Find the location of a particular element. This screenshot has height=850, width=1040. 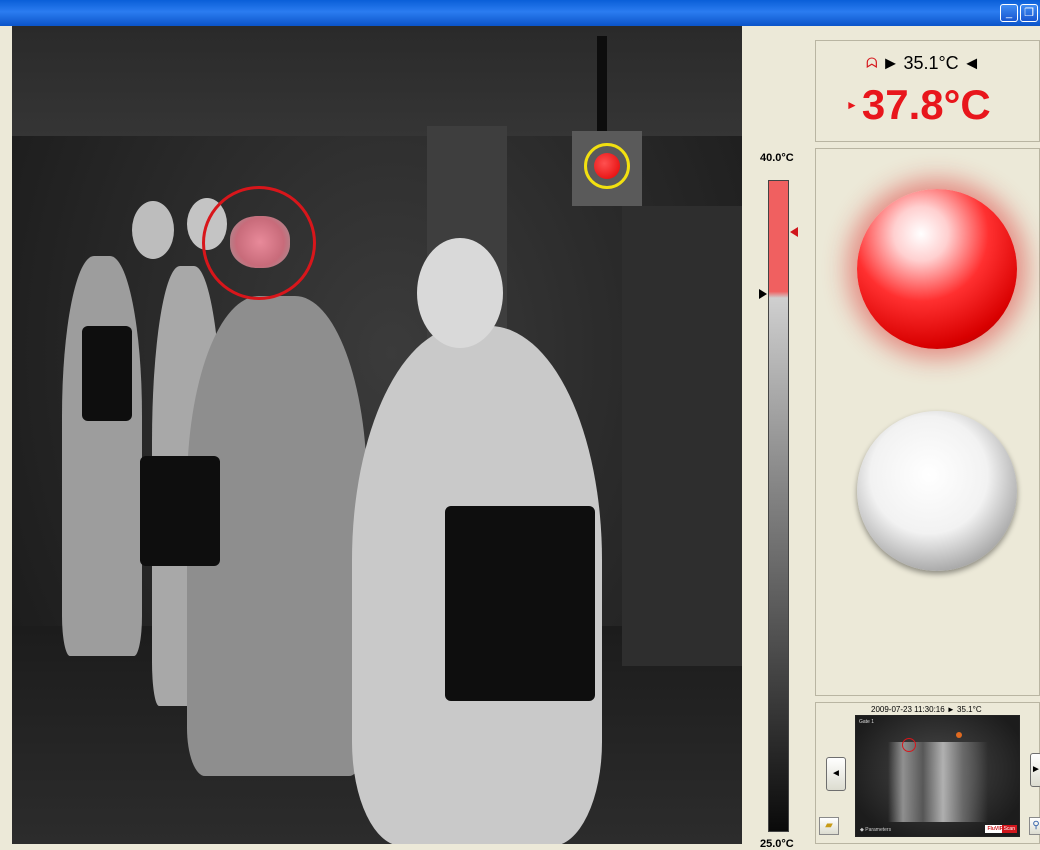

reference-left-arrow: ► is located at coordinates (890, 63).